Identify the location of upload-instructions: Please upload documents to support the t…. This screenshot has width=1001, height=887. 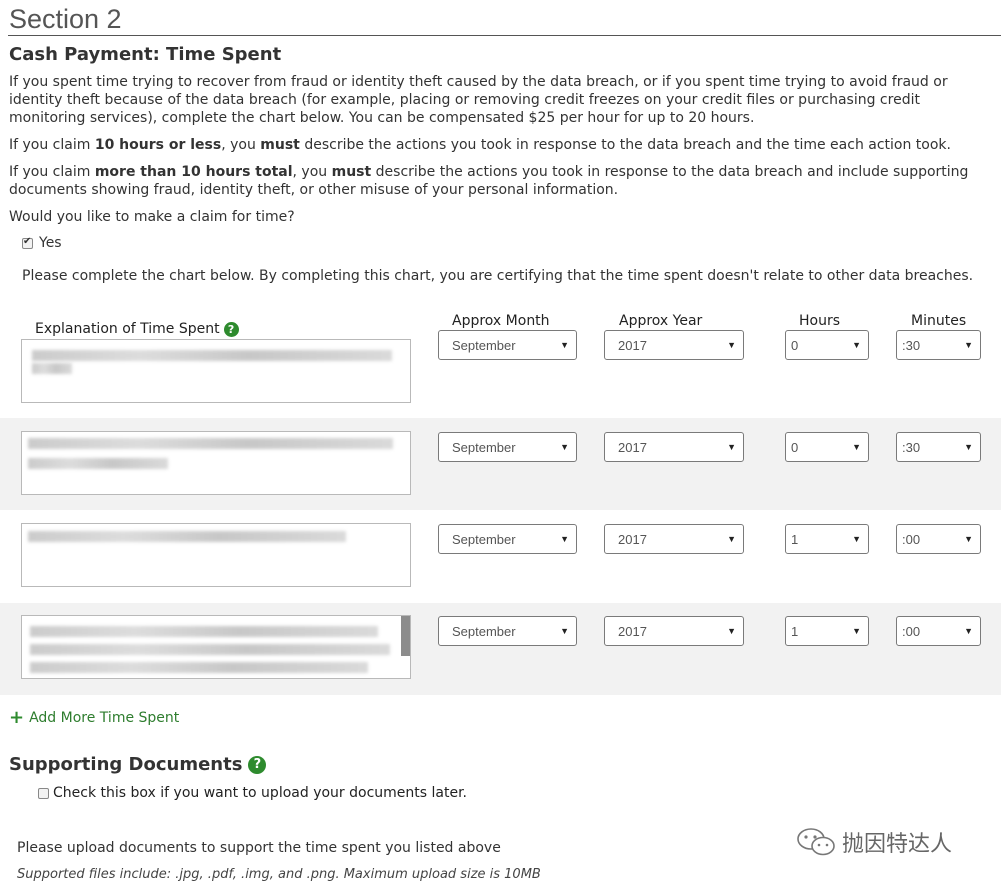
(259, 848).